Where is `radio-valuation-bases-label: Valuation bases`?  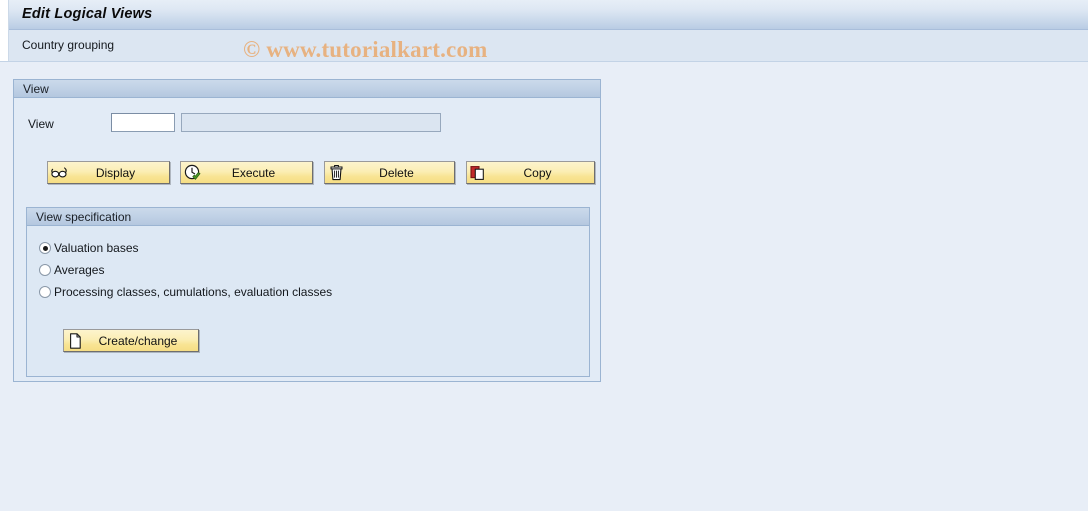
radio-valuation-bases-label: Valuation bases is located at coordinates (96, 248).